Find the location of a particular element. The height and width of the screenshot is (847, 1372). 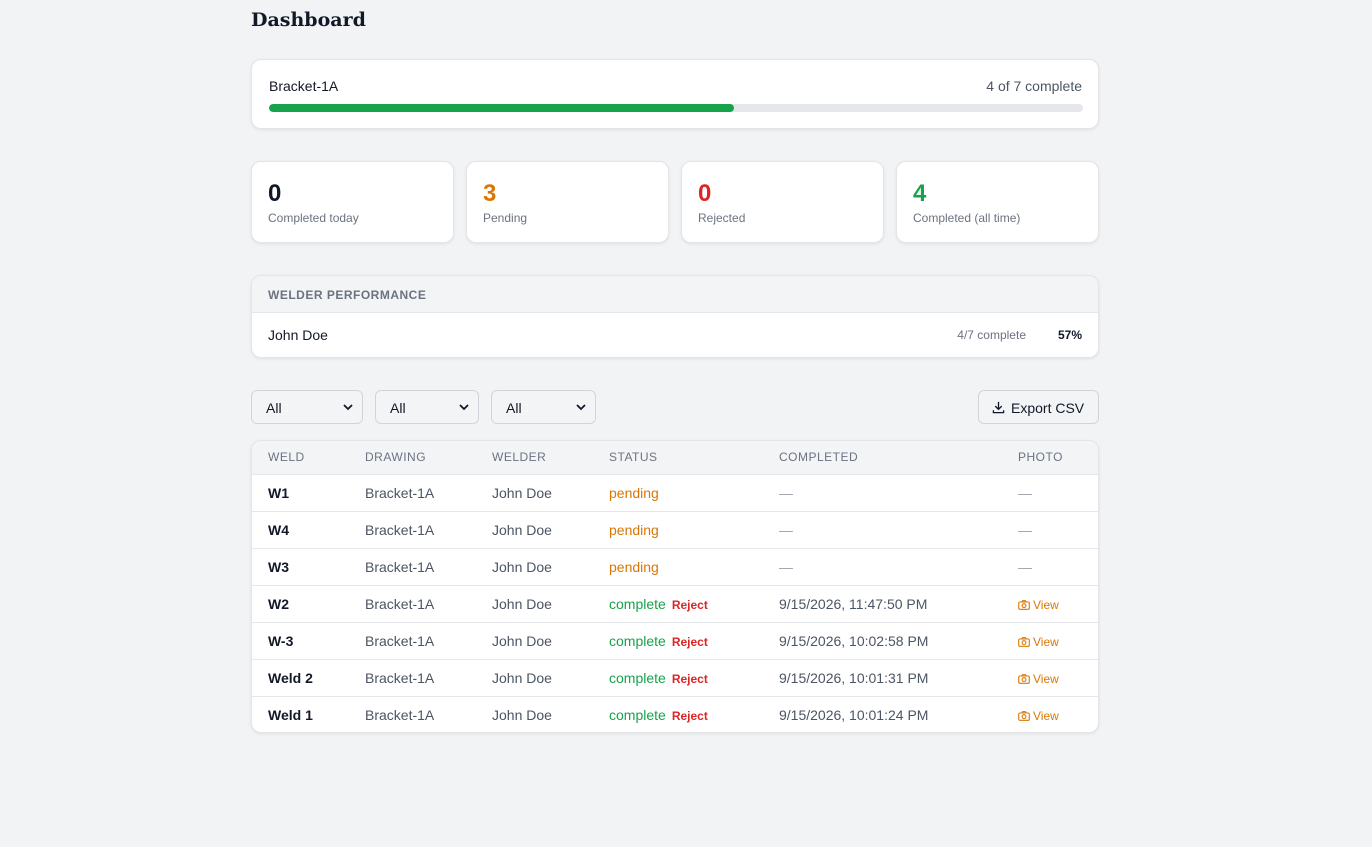

filter-select-2: All is located at coordinates (427, 407).